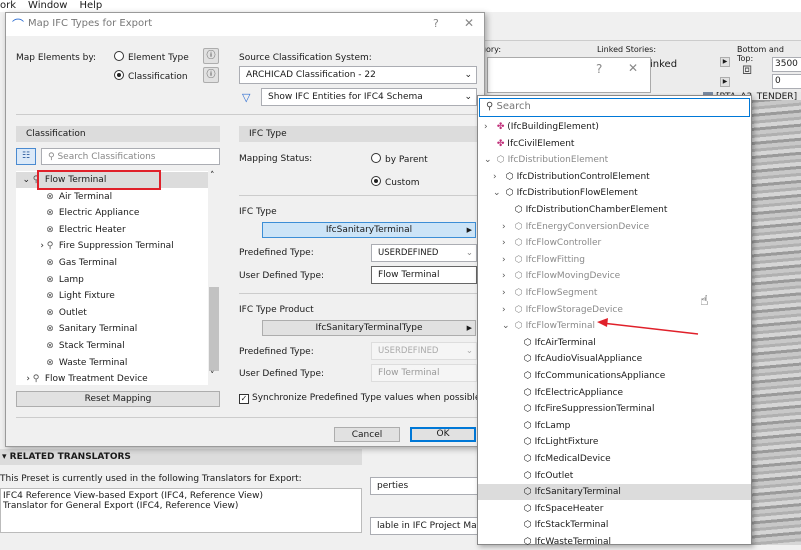 Image resolution: width=801 pixels, height=550 pixels. I want to click on search-placeholder: Search Classifications, so click(106, 157).